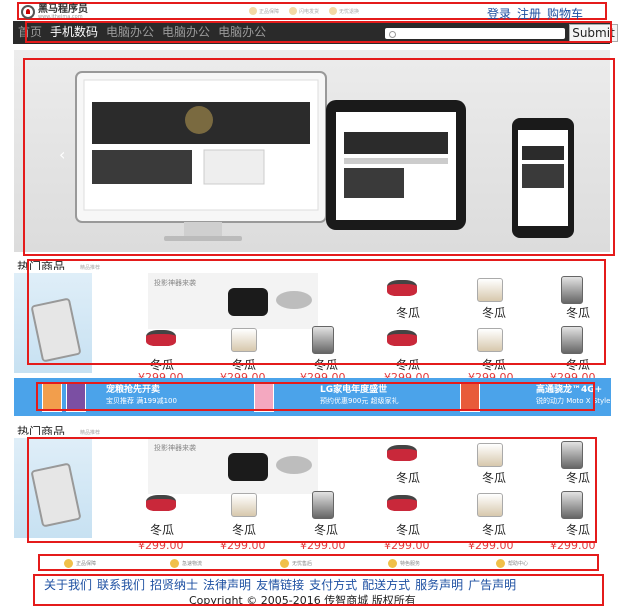 This screenshot has height=612, width=635. I want to click on refresh-icon, so click(284, 563).